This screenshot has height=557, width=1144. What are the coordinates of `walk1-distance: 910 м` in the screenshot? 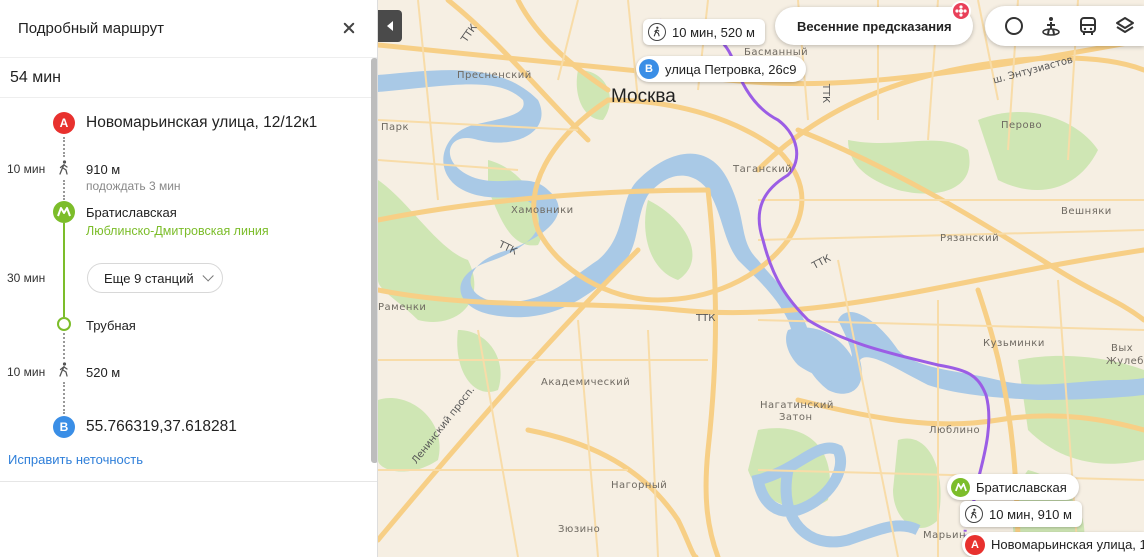 It's located at (103, 169).